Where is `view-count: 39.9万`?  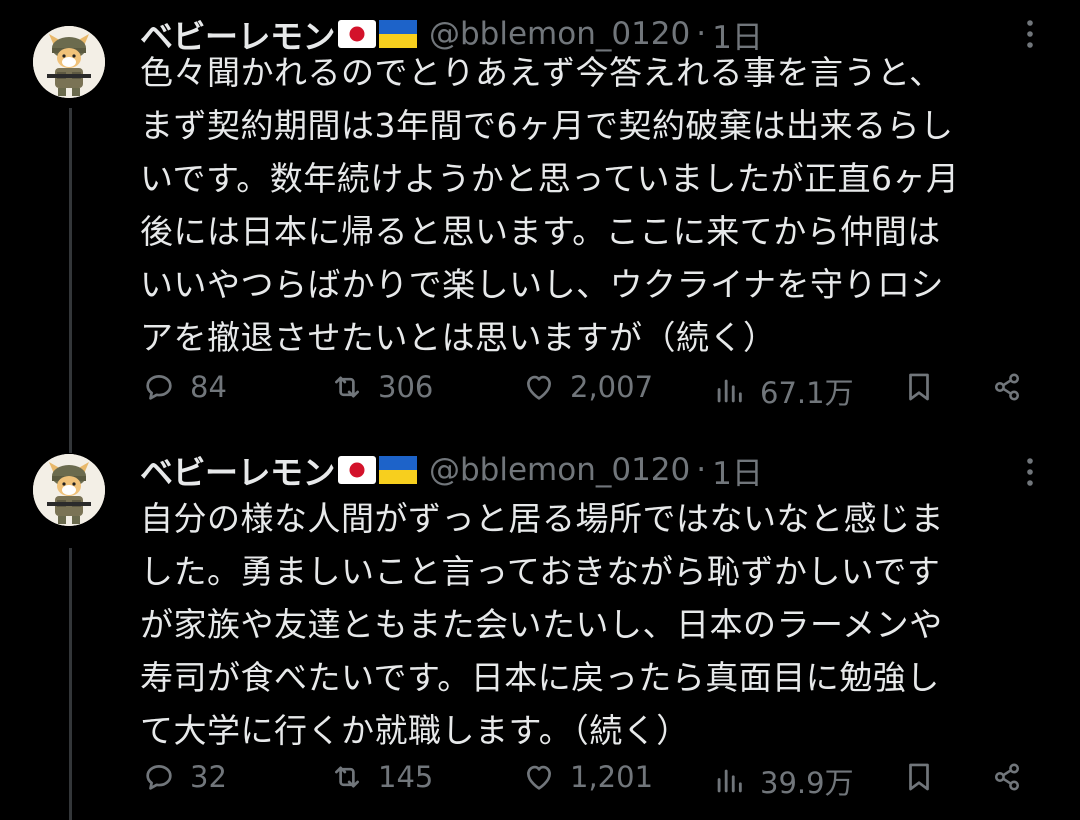 view-count: 39.9万 is located at coordinates (807, 783).